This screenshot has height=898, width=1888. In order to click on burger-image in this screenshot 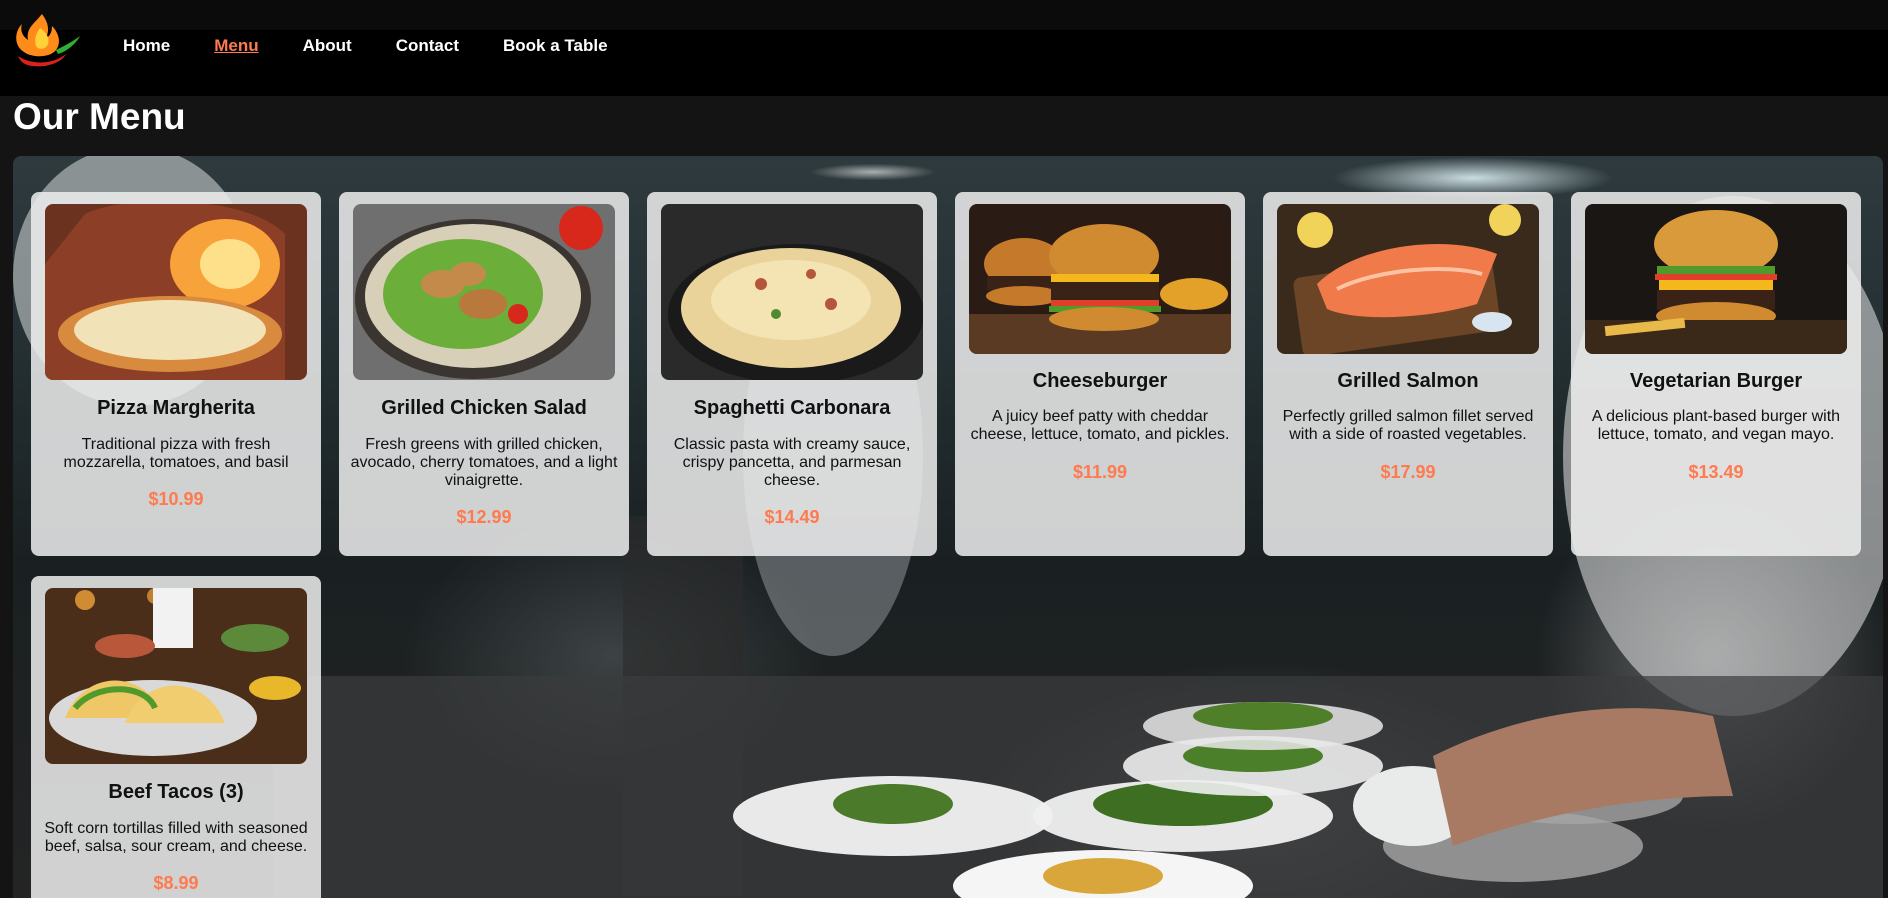, I will do `click(1100, 279)`.